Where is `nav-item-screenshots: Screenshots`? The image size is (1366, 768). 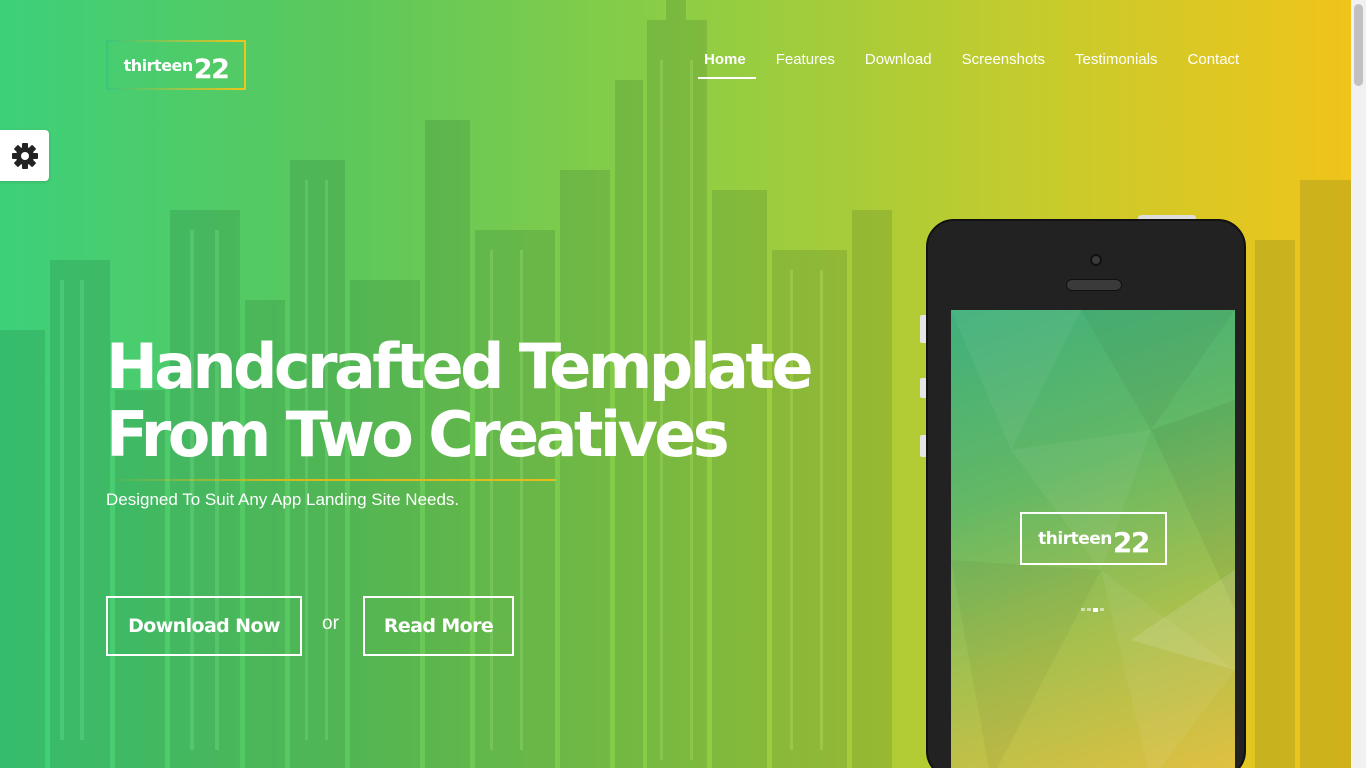
nav-item-screenshots: Screenshots is located at coordinates (1003, 65).